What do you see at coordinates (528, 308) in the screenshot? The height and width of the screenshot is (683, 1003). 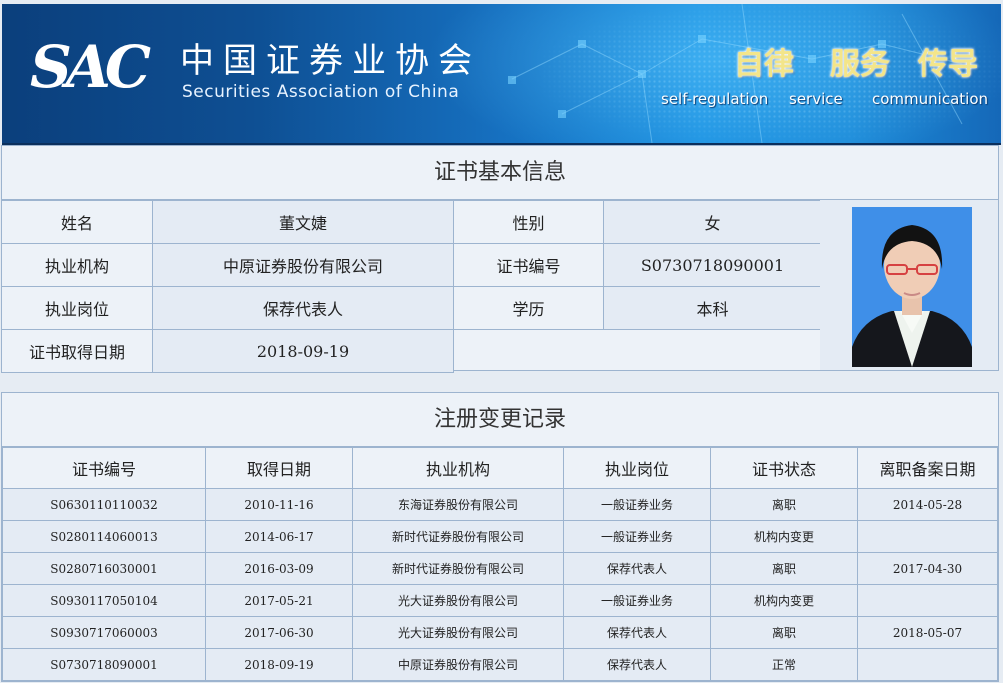 I see `education-label: 学历` at bounding box center [528, 308].